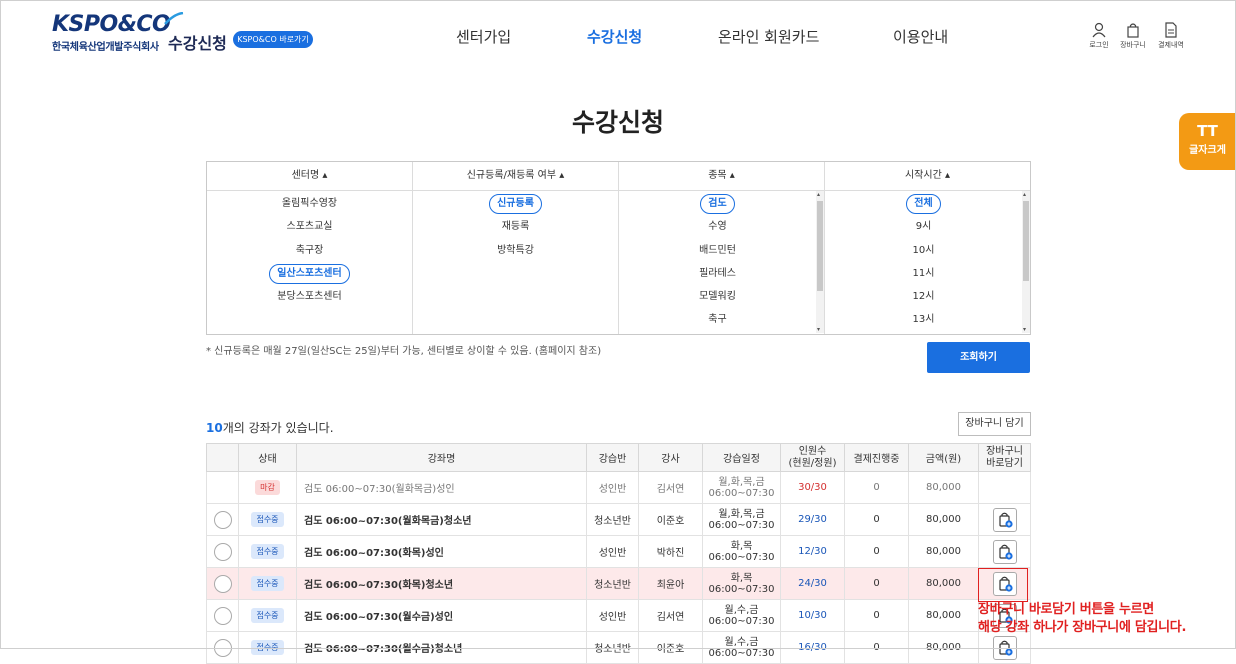  What do you see at coordinates (994, 424) in the screenshot?
I see `add-to-cart-all-button: 장바구니 담기` at bounding box center [994, 424].